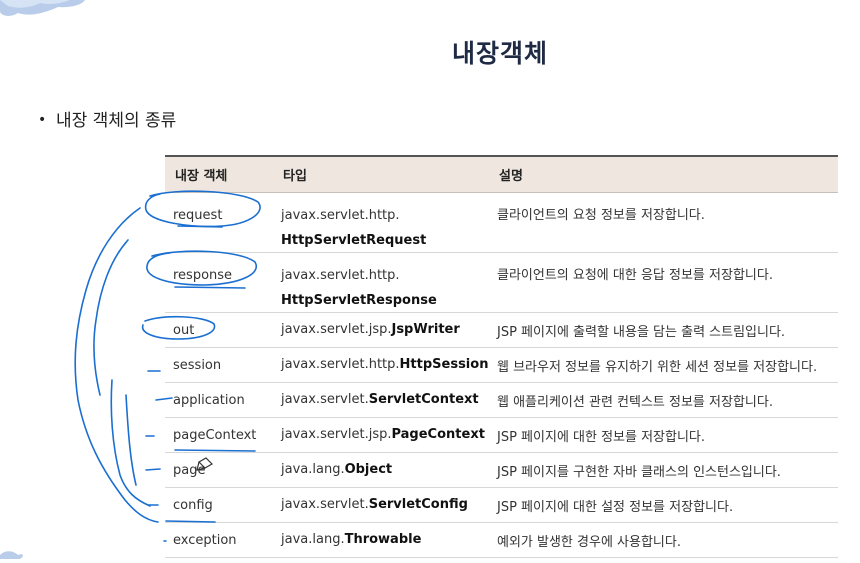  Describe the element at coordinates (205, 540) in the screenshot. I see `object-name: exception` at that location.